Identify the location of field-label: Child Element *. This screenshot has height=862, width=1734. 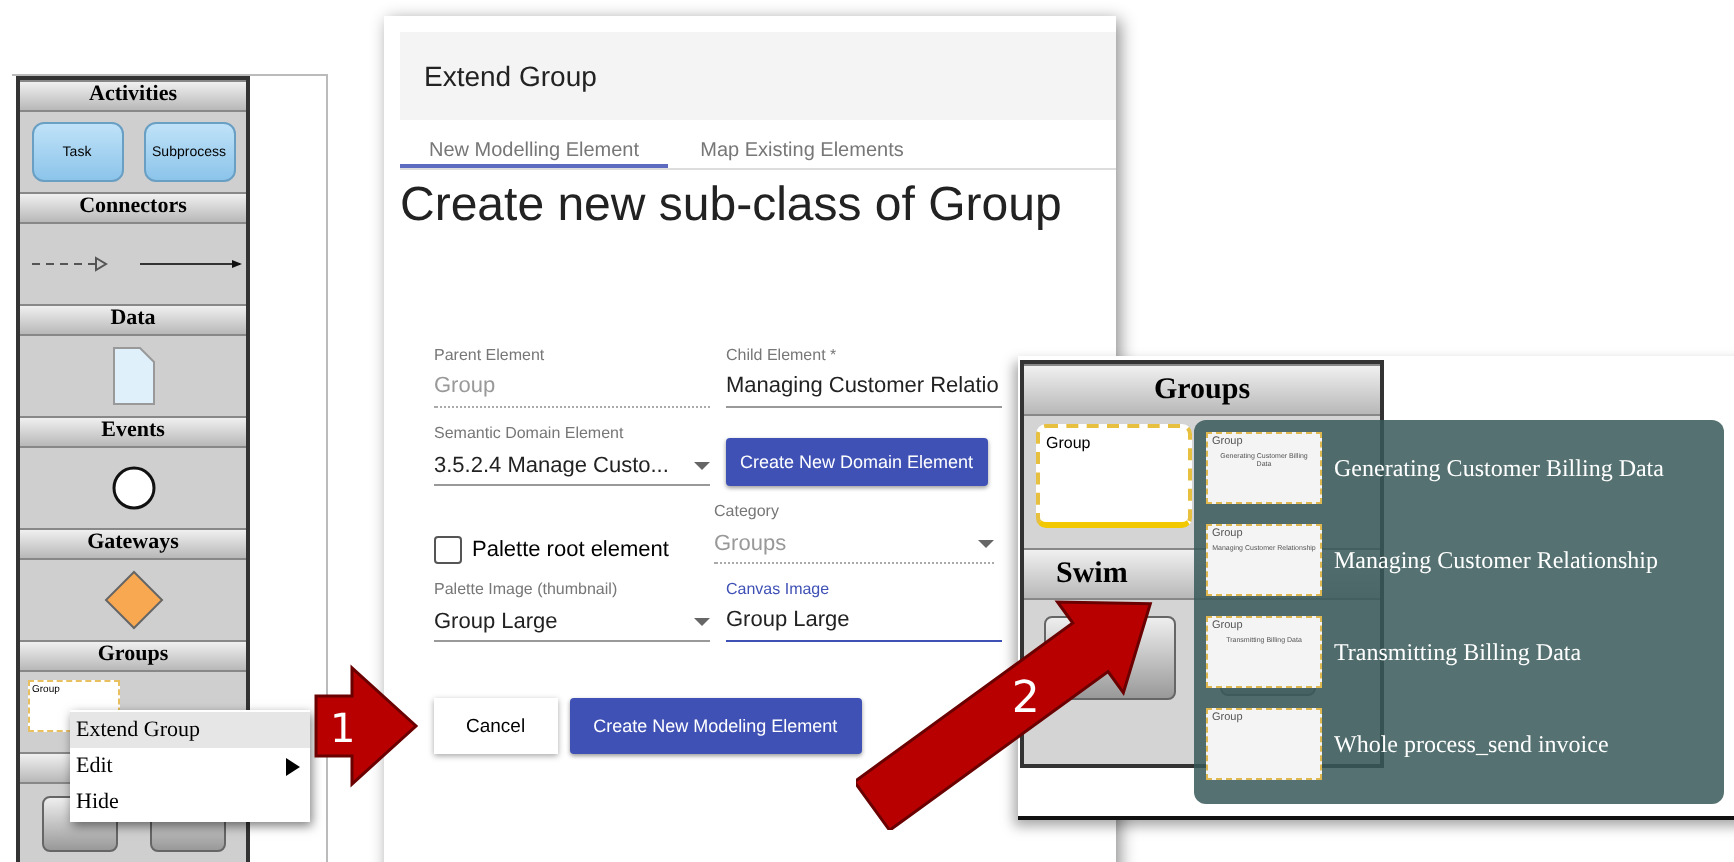
(782, 355).